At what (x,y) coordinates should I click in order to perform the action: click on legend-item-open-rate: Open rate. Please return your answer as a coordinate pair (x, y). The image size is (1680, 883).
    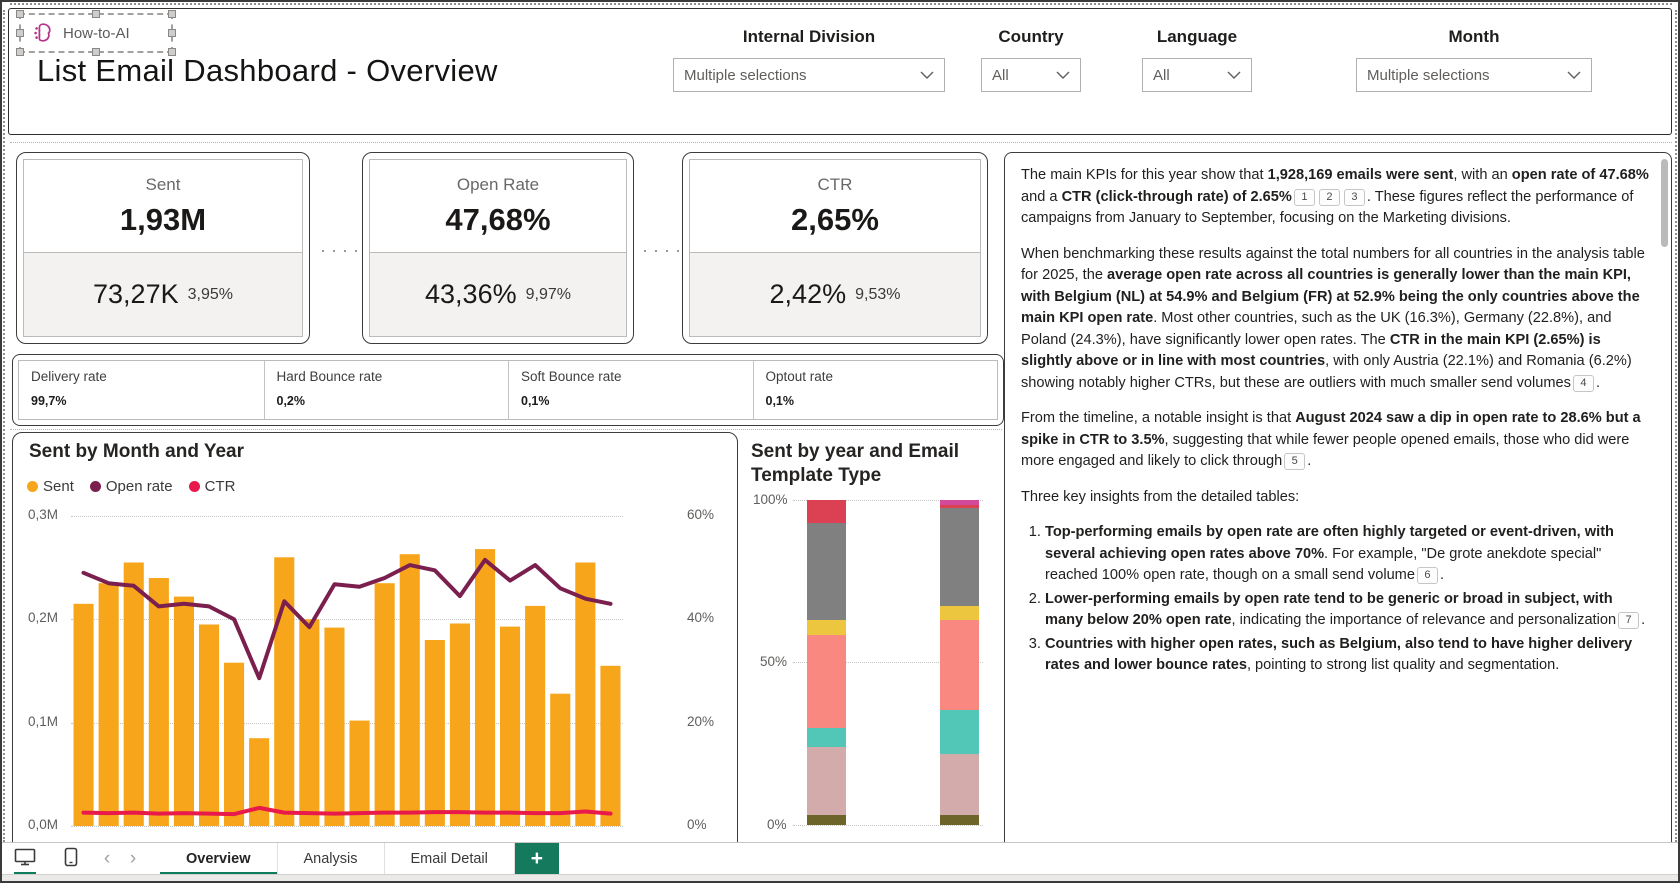
    Looking at the image, I should click on (131, 486).